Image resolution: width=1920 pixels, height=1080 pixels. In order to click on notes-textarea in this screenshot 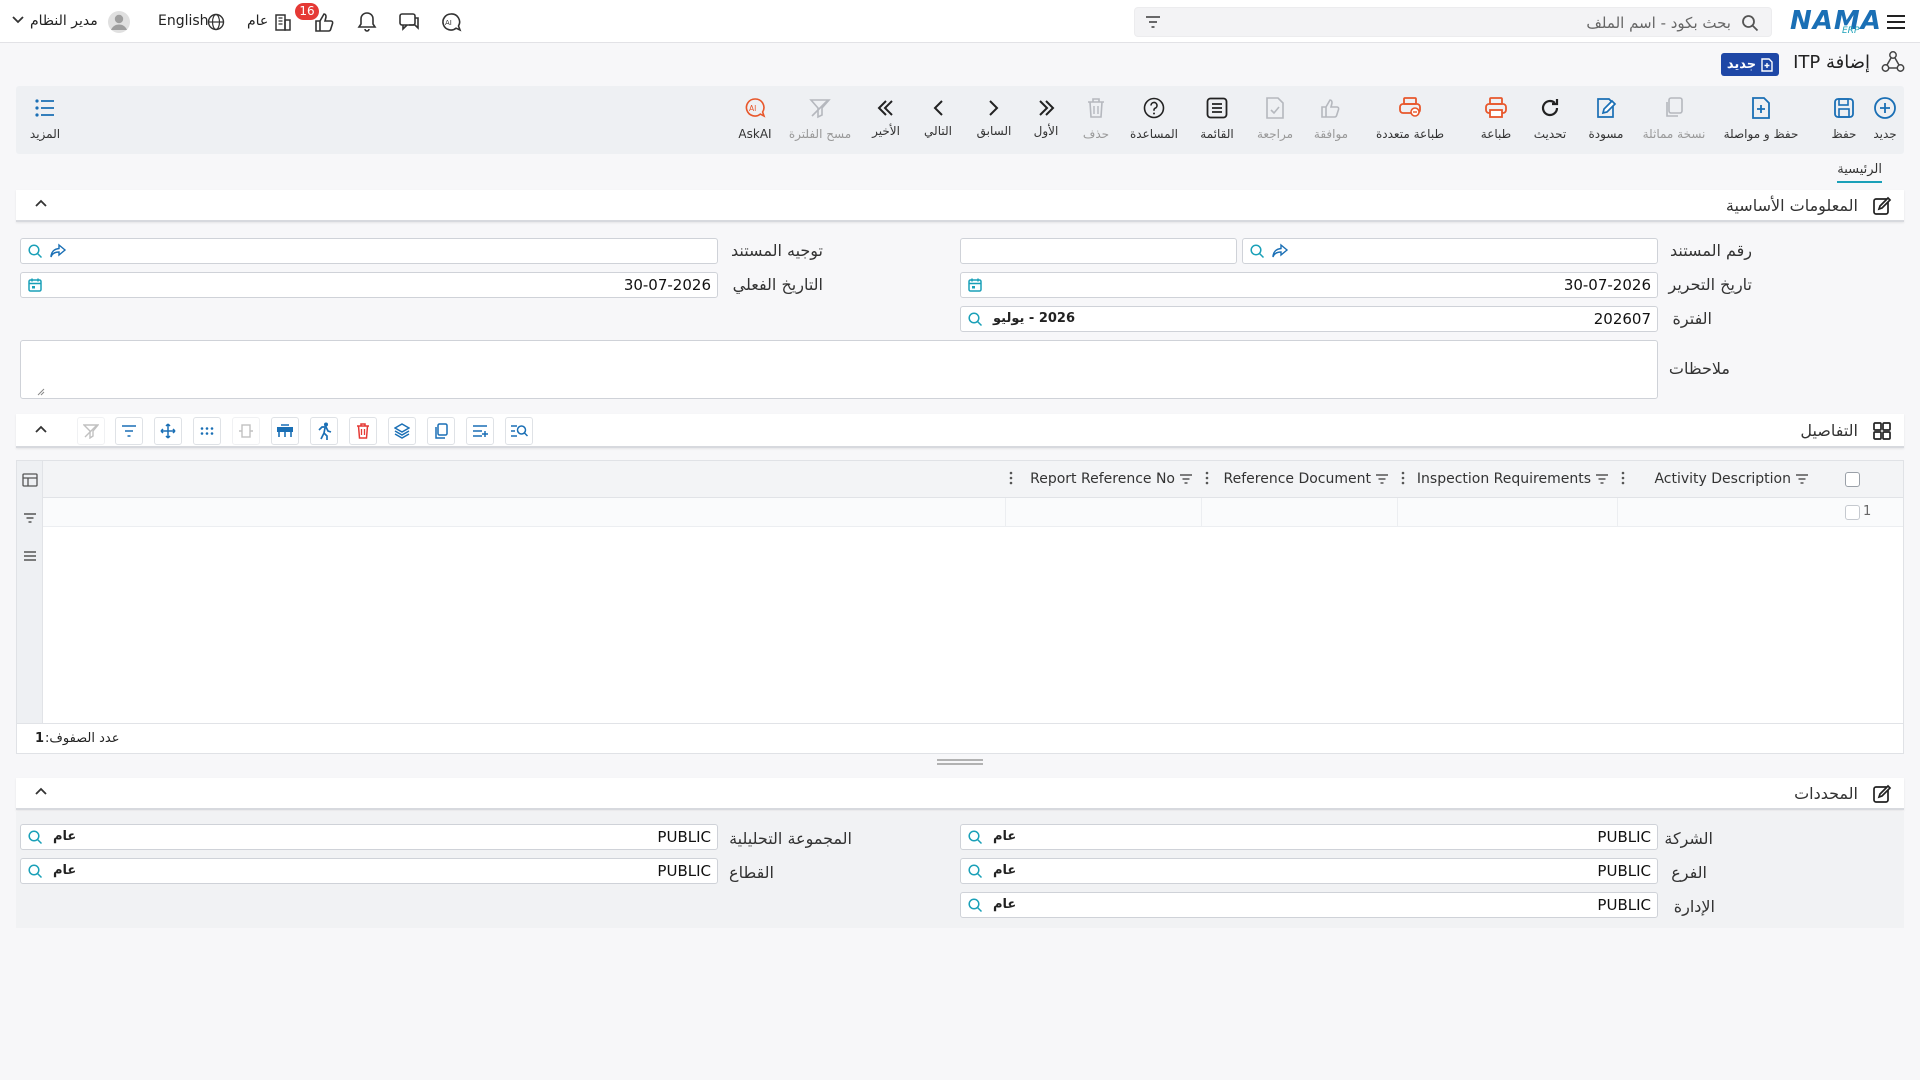, I will do `click(839, 369)`.